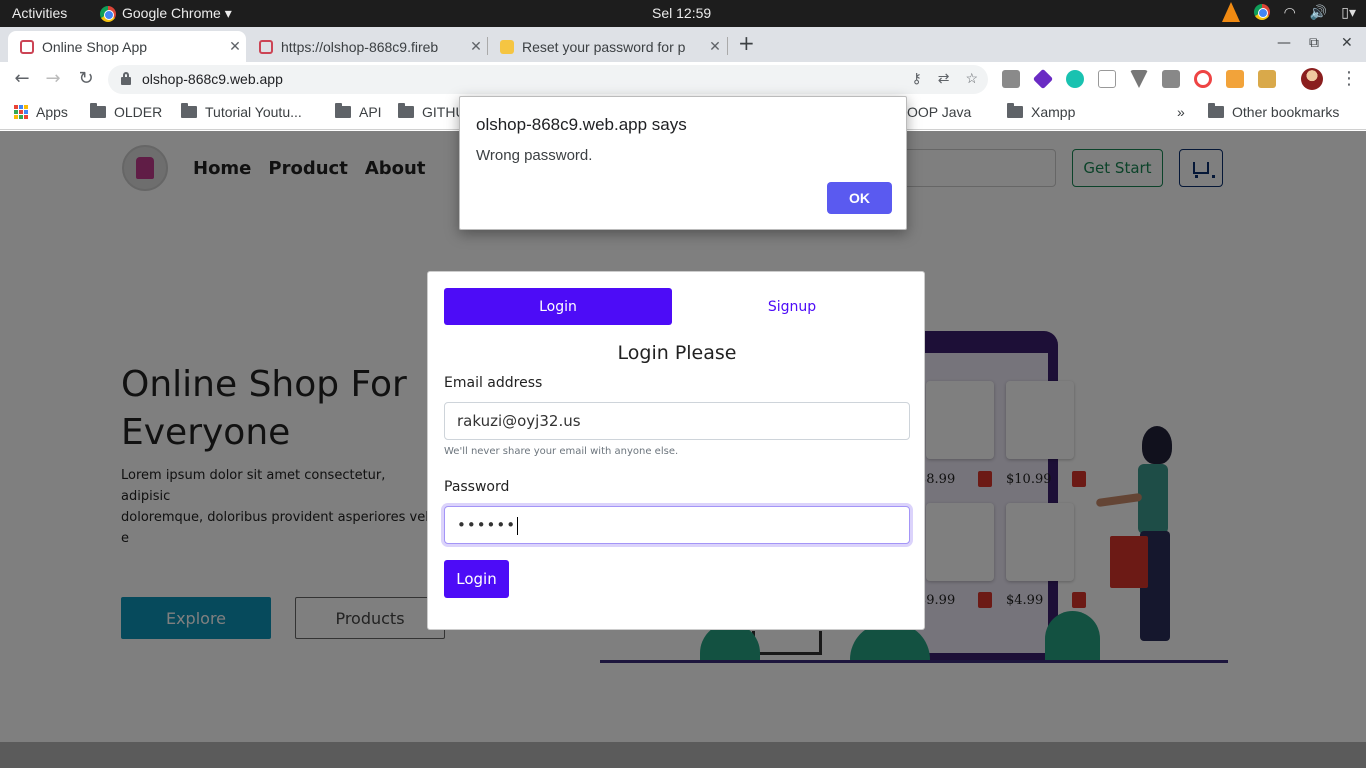 This screenshot has width=1366, height=768. Describe the element at coordinates (604, 46) in the screenshot. I see `tab-title: Reset your password for p` at that location.